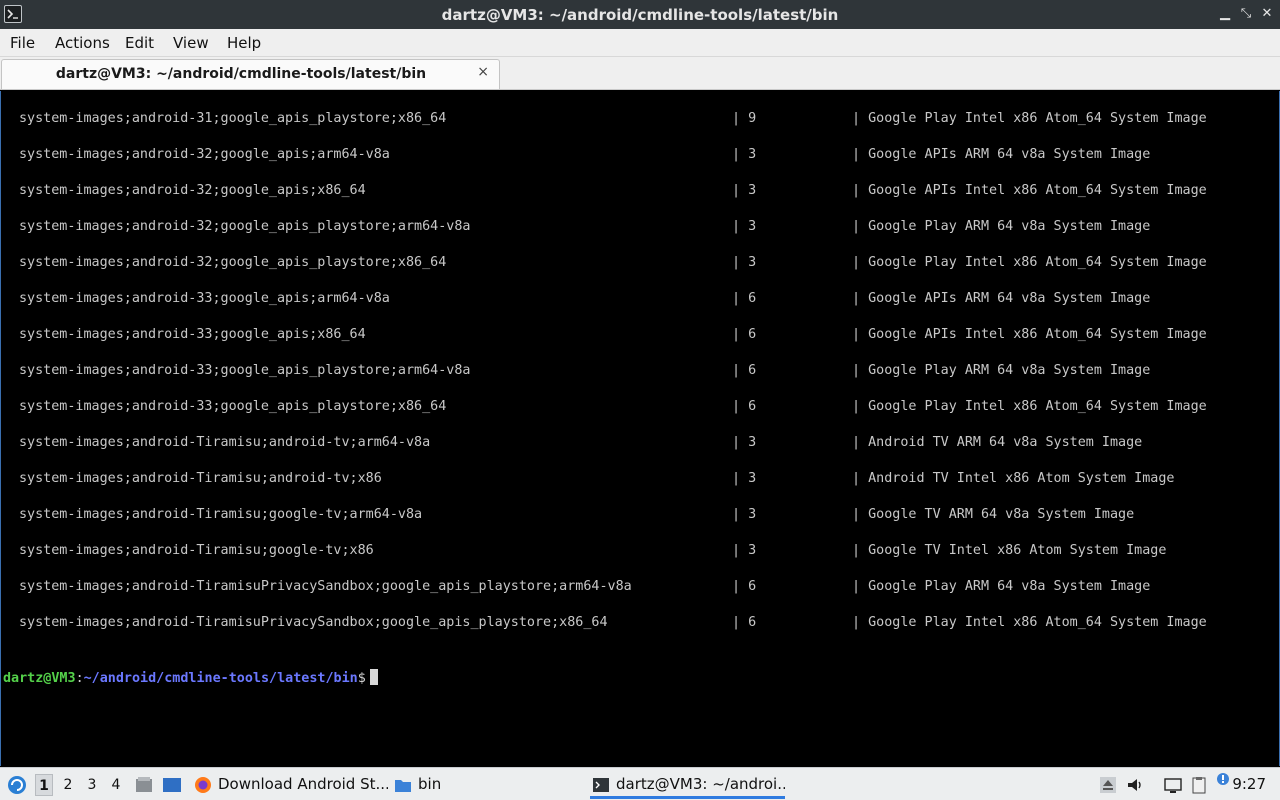 This screenshot has height=800, width=1280. I want to click on desktop-icon, so click(171, 784).